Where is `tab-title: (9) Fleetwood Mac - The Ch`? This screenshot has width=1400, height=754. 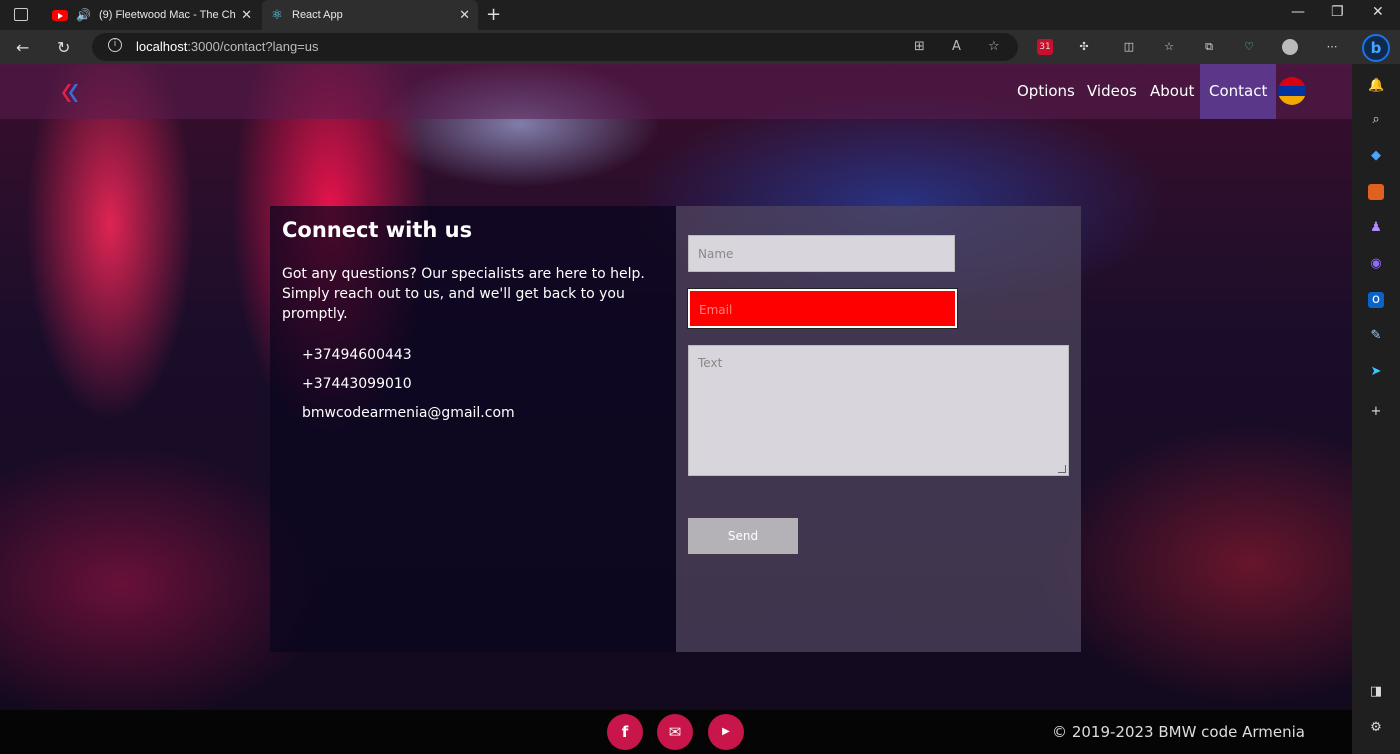
tab-title: (9) Fleetwood Mac - The Ch is located at coordinates (167, 15).